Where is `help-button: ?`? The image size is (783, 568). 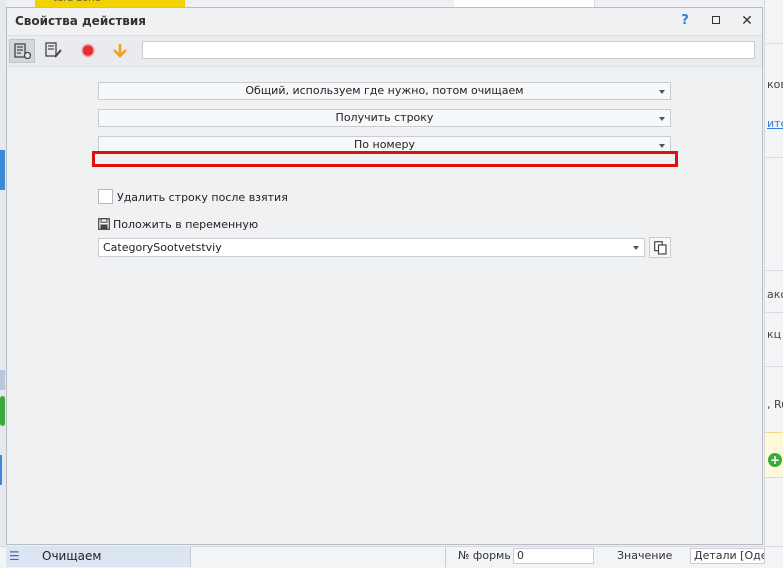 help-button: ? is located at coordinates (685, 21).